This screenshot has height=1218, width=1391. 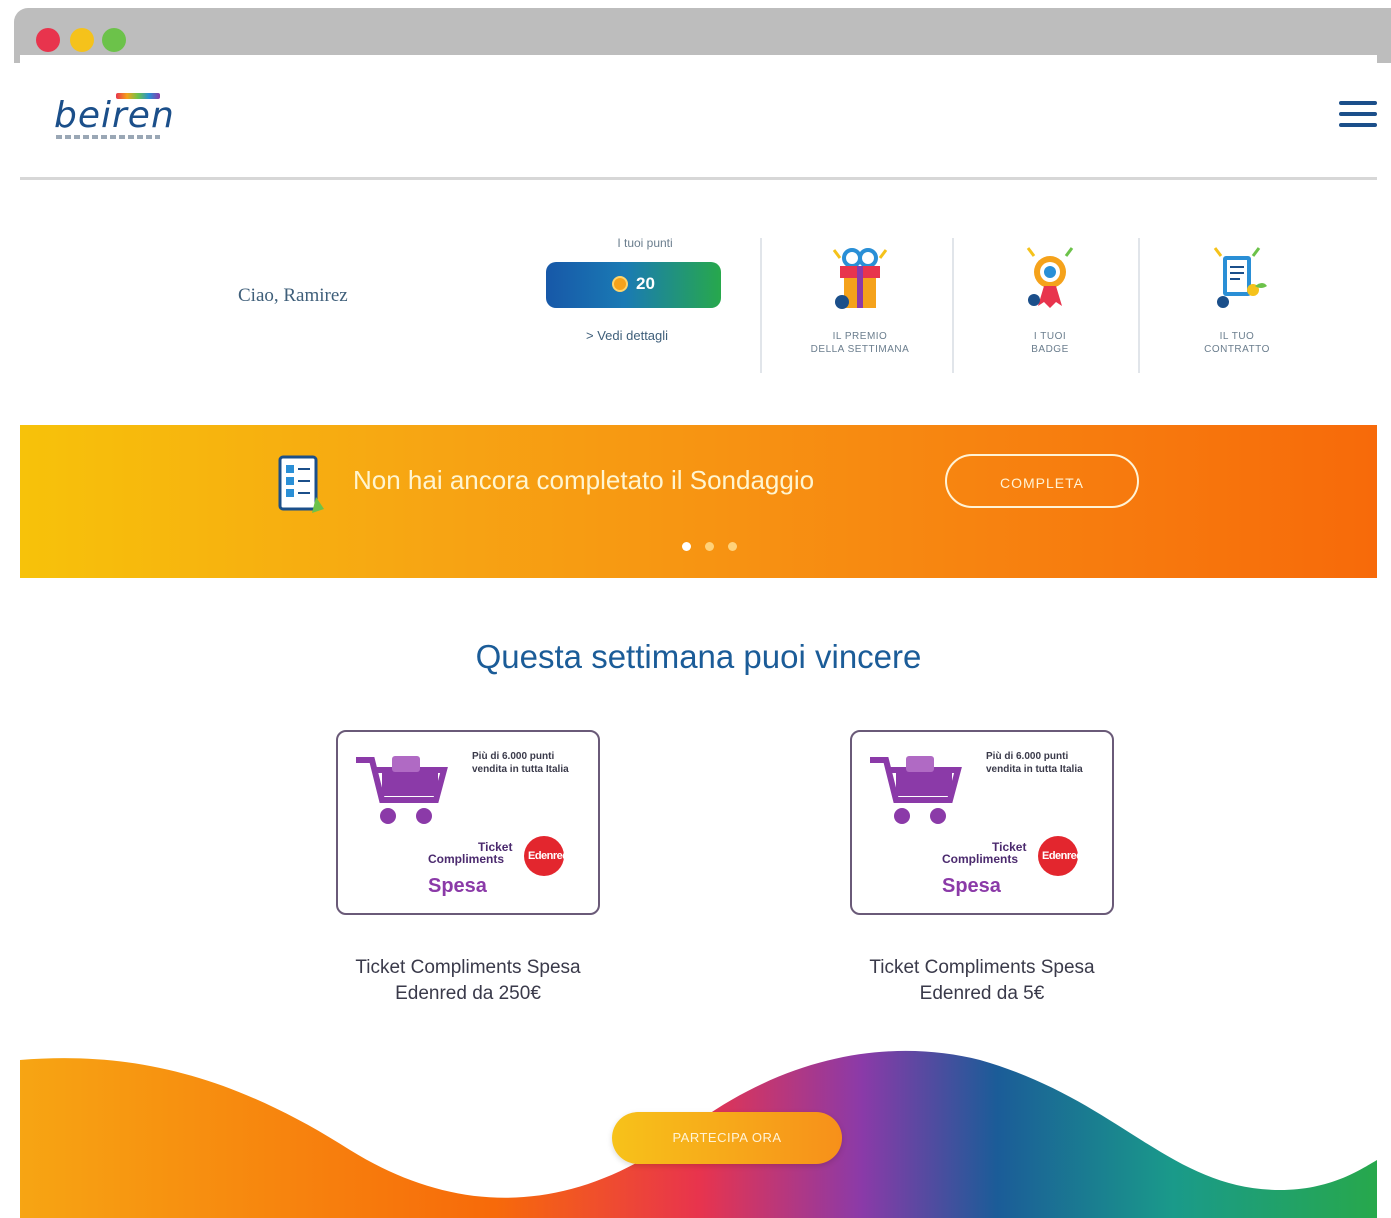 I want to click on complete-survey-button: COMPLETA, so click(x=1042, y=481).